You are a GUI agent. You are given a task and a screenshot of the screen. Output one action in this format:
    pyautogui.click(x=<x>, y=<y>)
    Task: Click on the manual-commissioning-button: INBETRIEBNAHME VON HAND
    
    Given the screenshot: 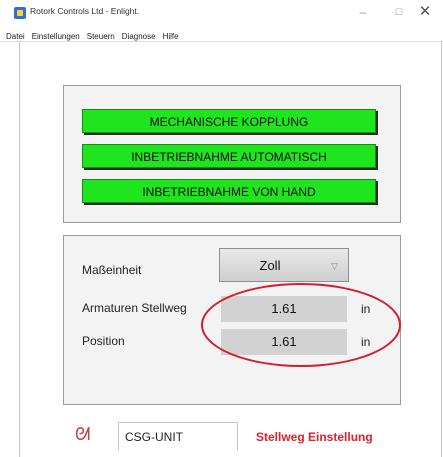 What is the action you would take?
    pyautogui.click(x=229, y=191)
    